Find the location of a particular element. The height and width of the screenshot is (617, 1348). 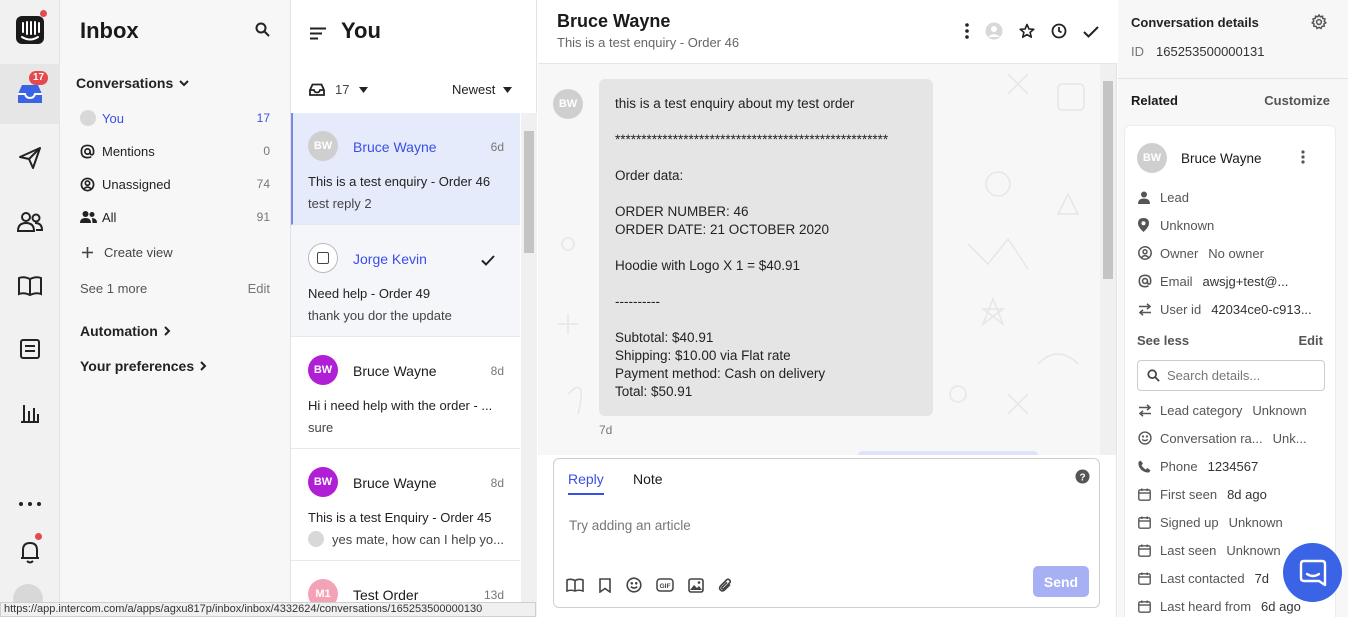

reply-bubble-edge is located at coordinates (948, 453).